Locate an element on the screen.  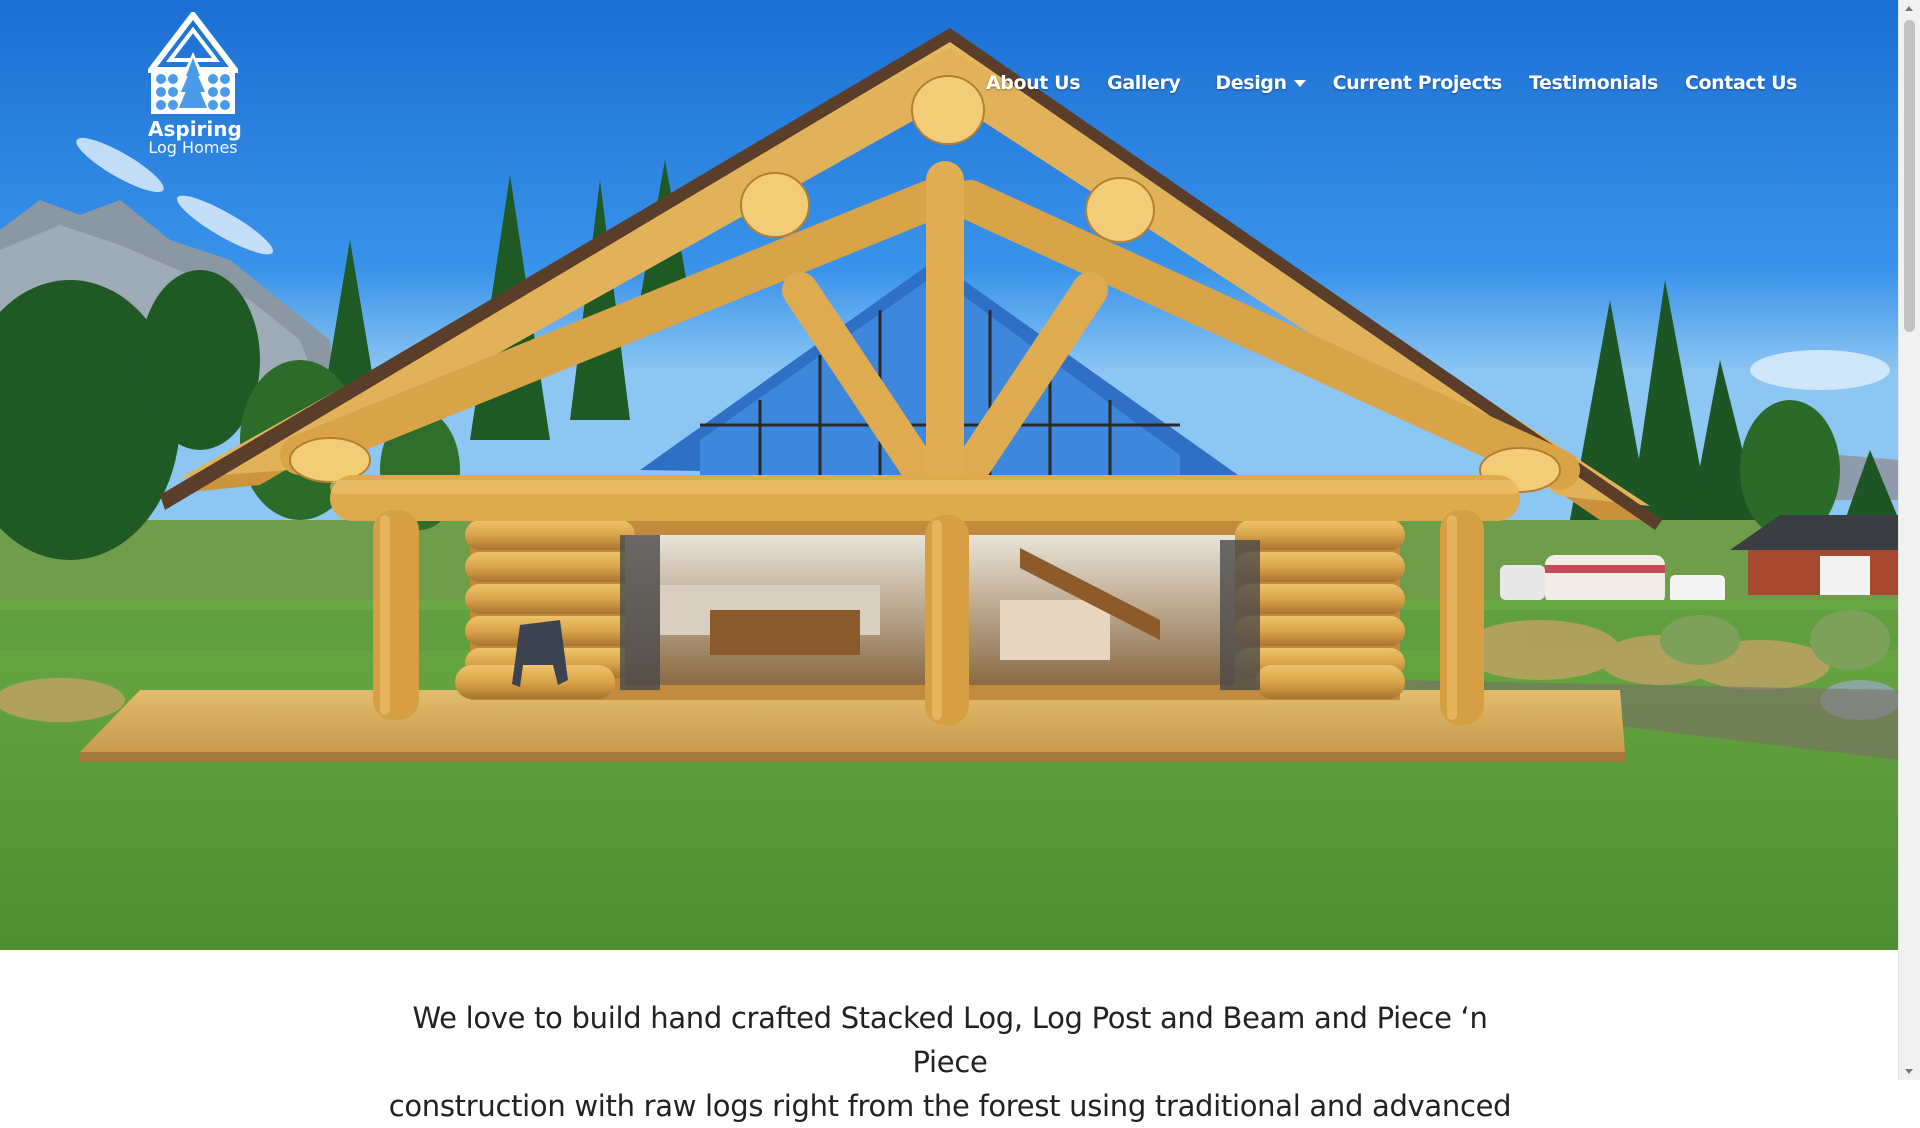
nav-item-design: Design is located at coordinates (1260, 83).